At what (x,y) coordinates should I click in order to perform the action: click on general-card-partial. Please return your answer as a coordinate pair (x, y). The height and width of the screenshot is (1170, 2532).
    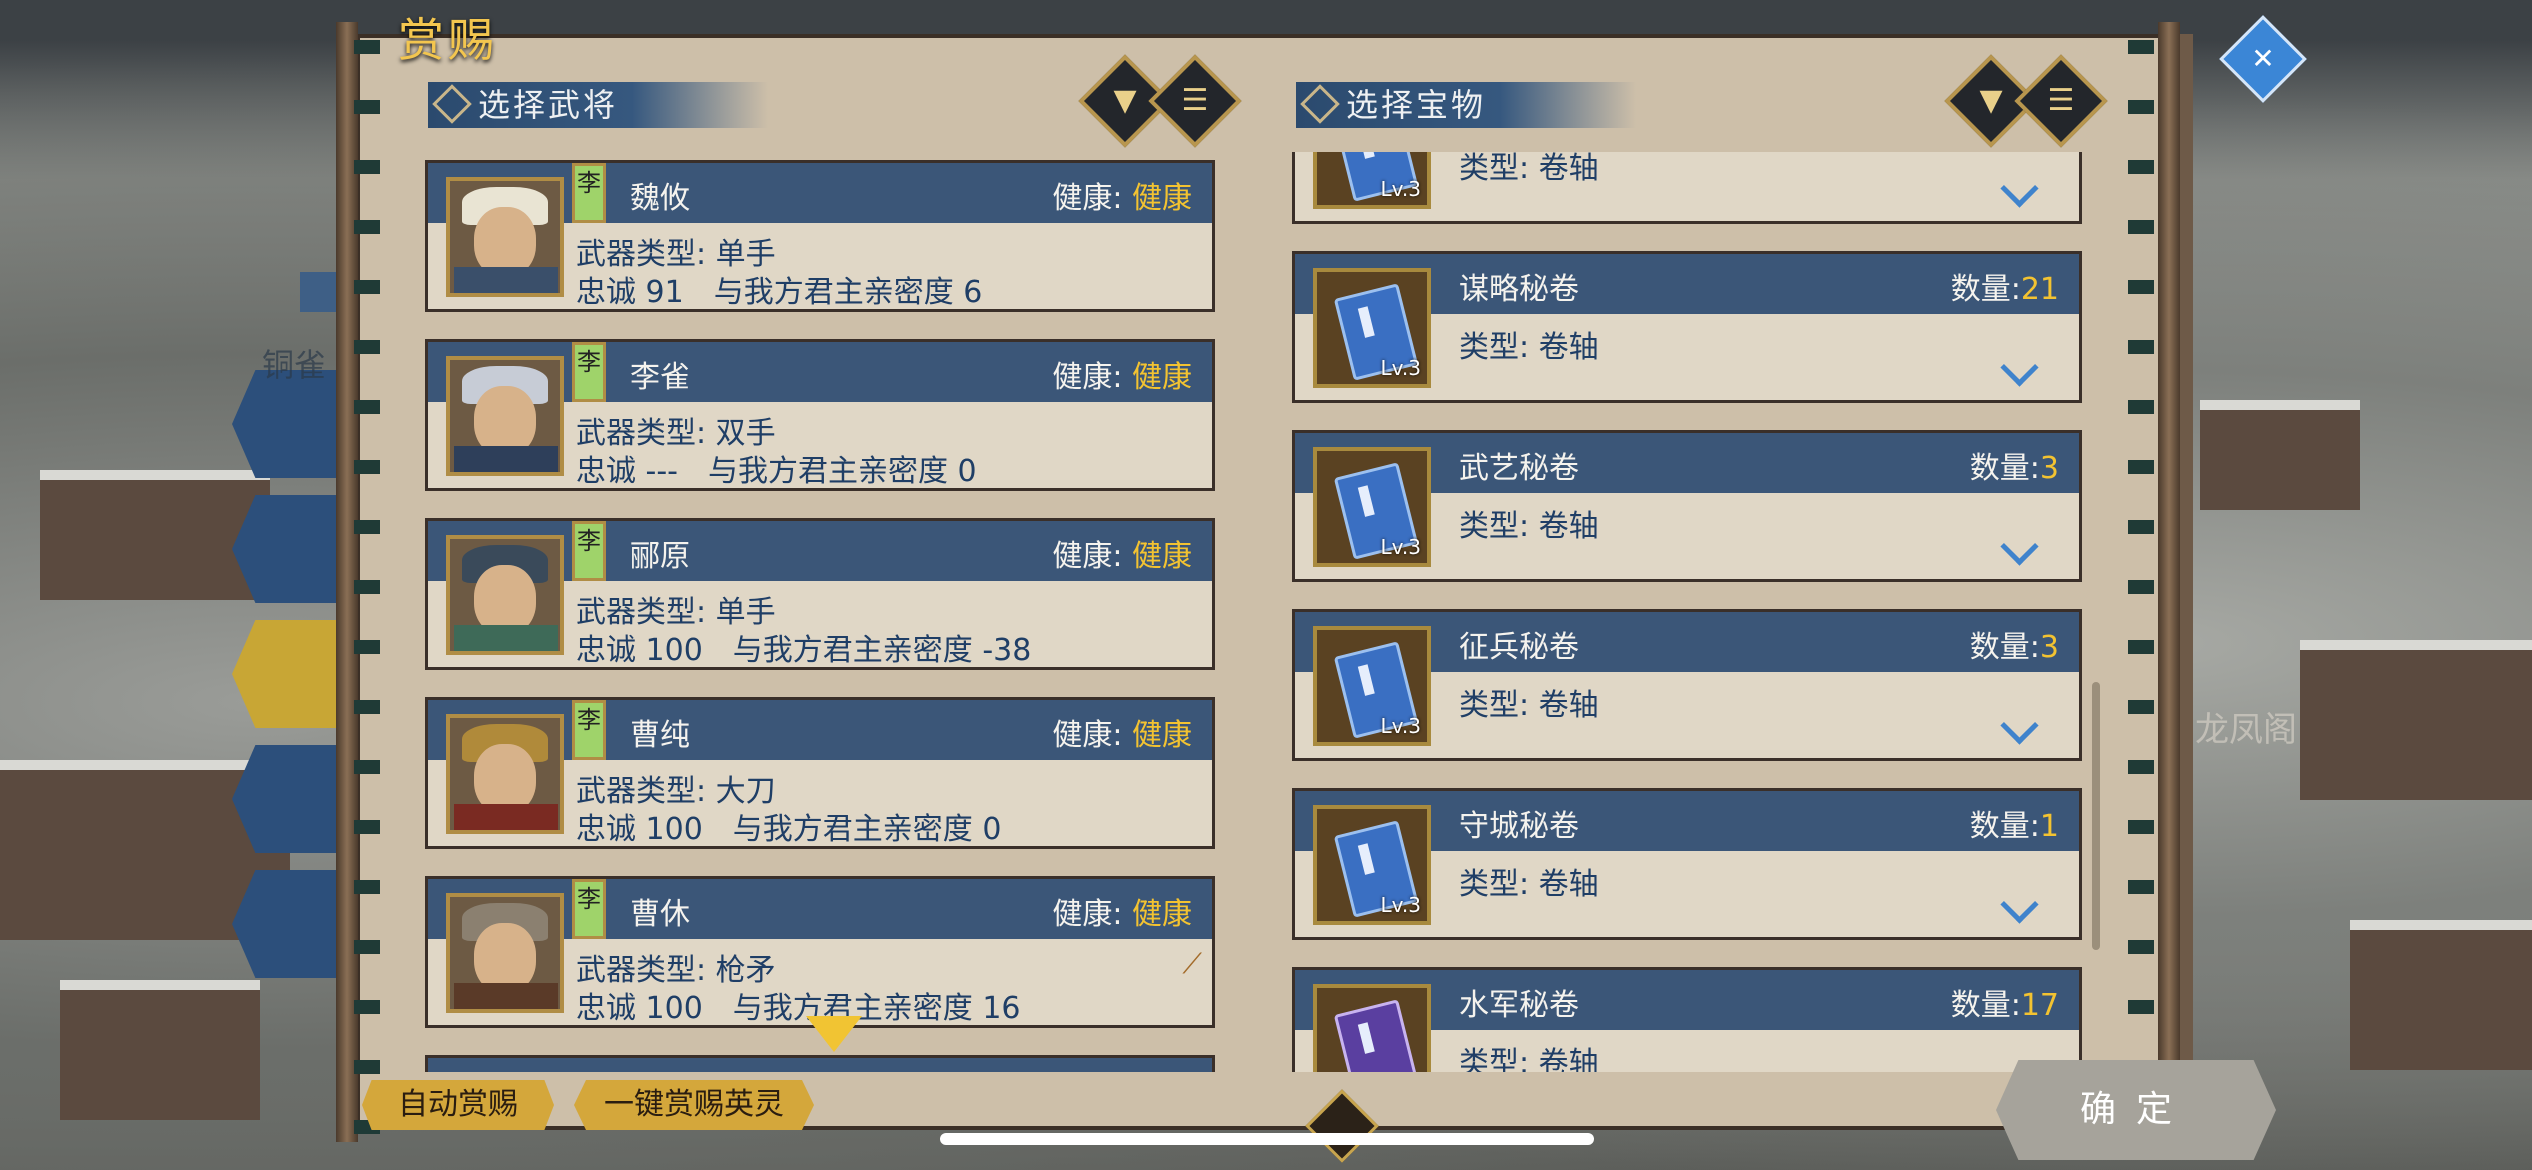
    Looking at the image, I should click on (820, 1063).